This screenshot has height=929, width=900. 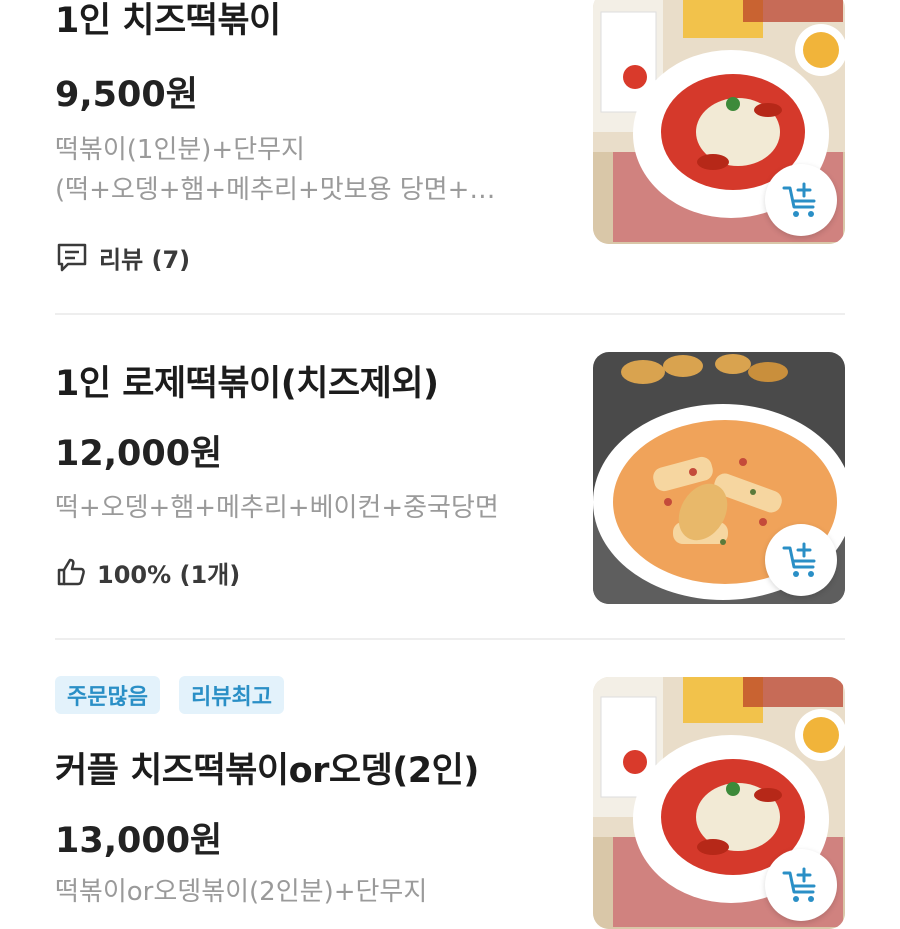 What do you see at coordinates (277, 508) in the screenshot?
I see `menu-item-desc-line1: 떡+오뎅+햄+메추리+베이컨+중국당면` at bounding box center [277, 508].